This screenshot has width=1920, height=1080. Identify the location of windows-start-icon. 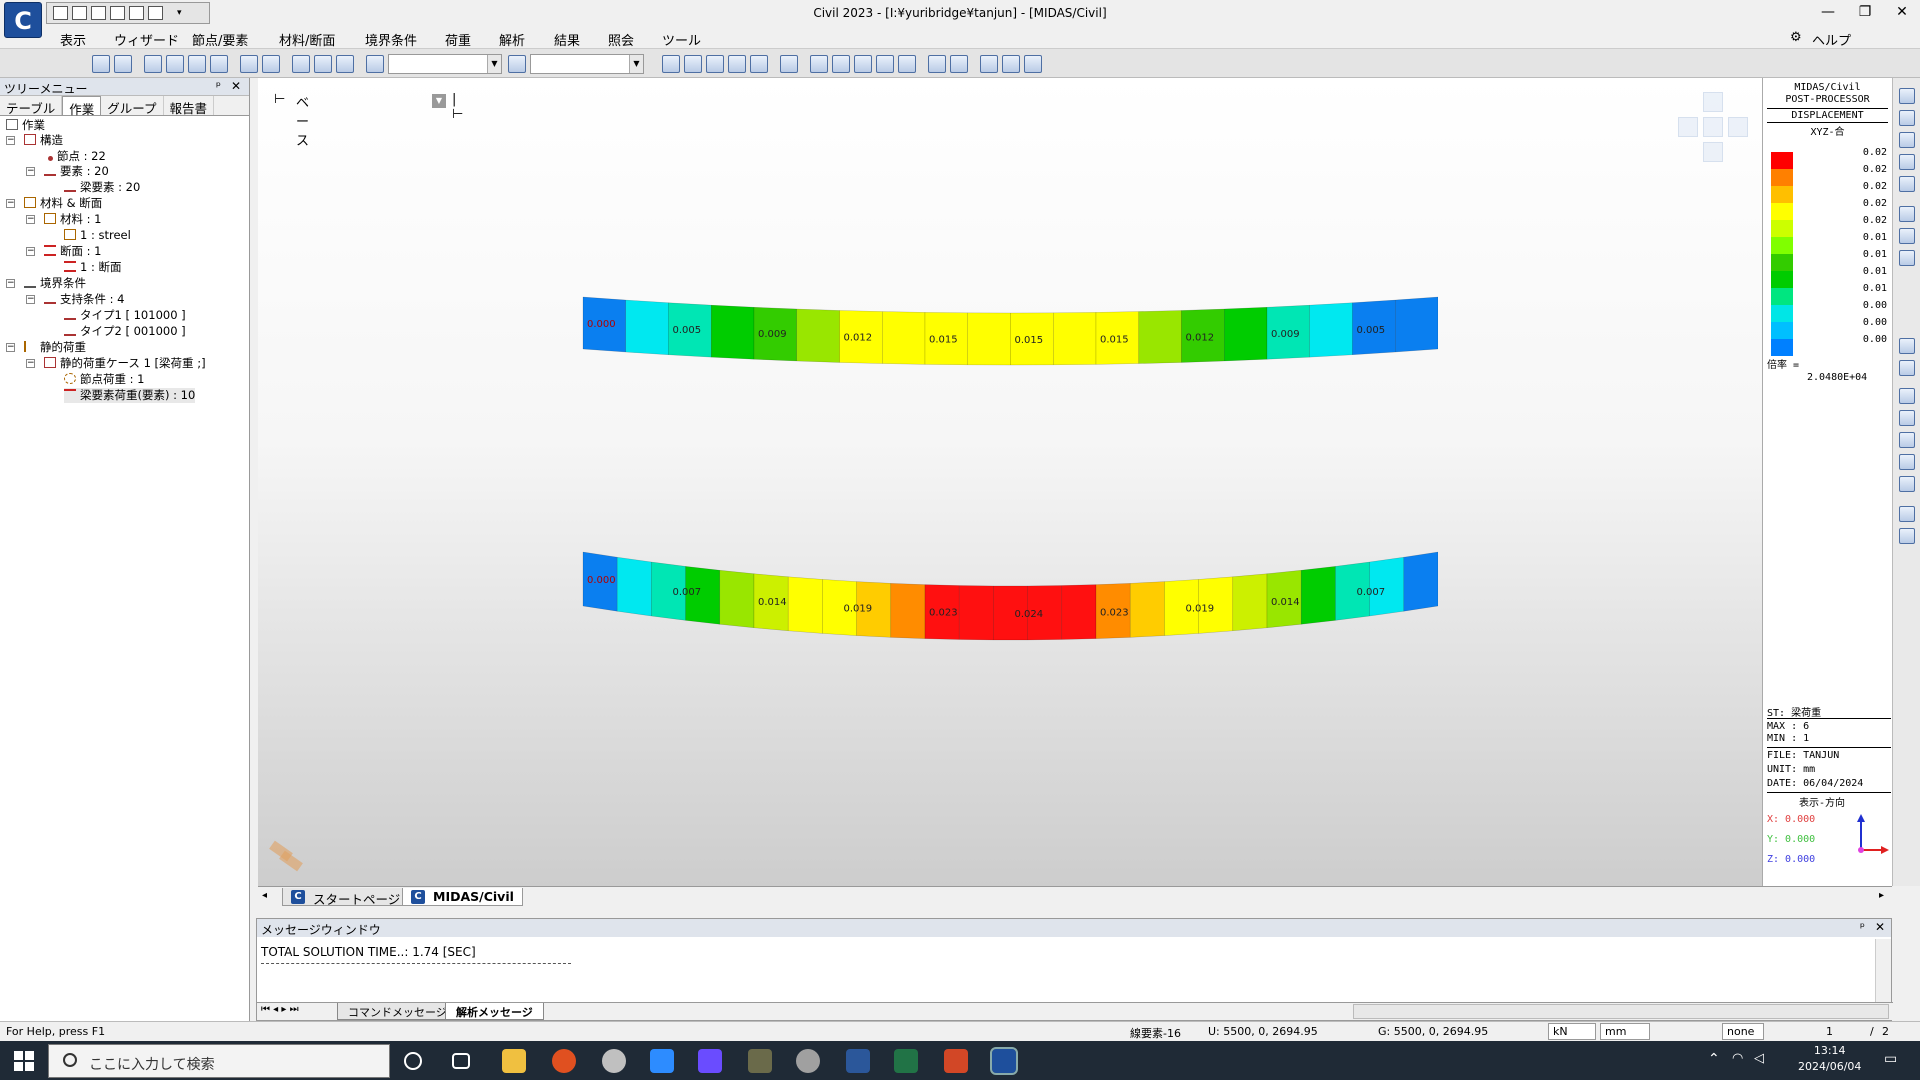
(24, 1061).